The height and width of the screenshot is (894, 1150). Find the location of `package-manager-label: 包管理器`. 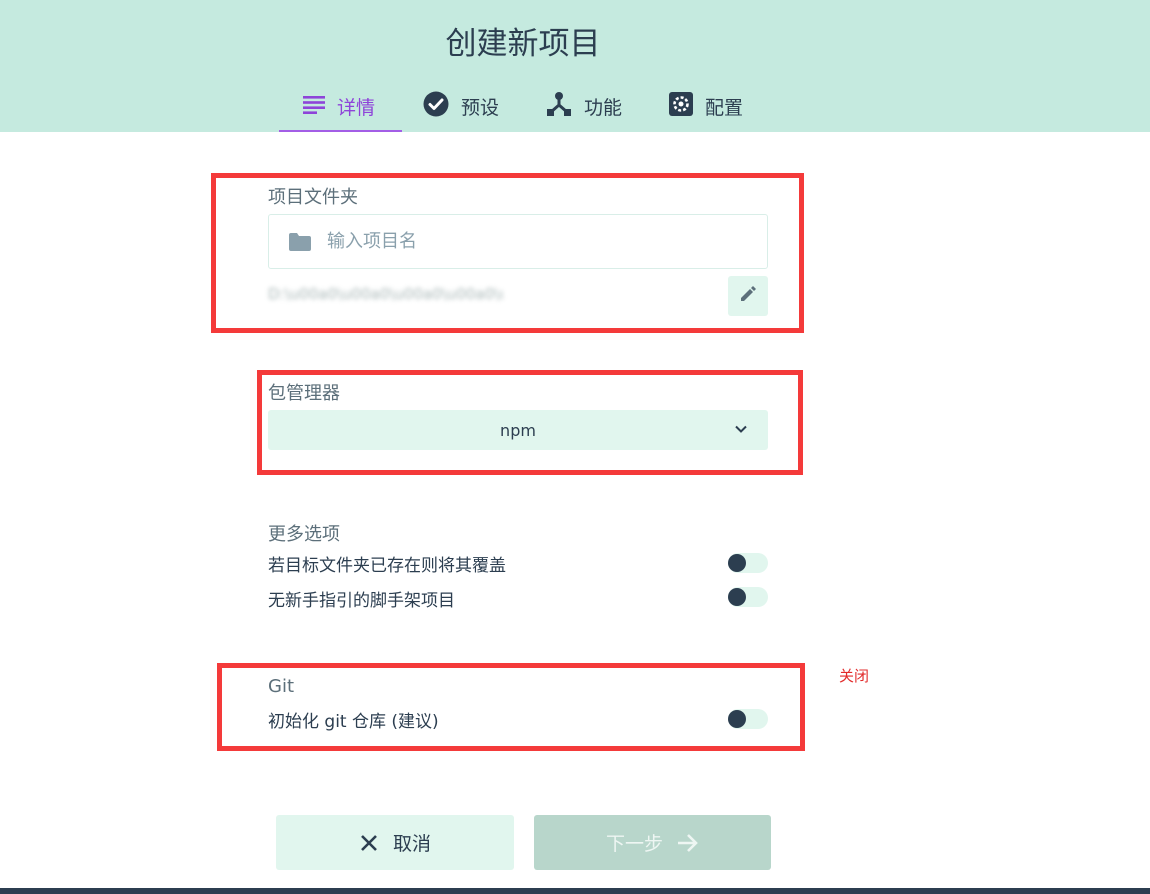

package-manager-label: 包管理器 is located at coordinates (304, 393).